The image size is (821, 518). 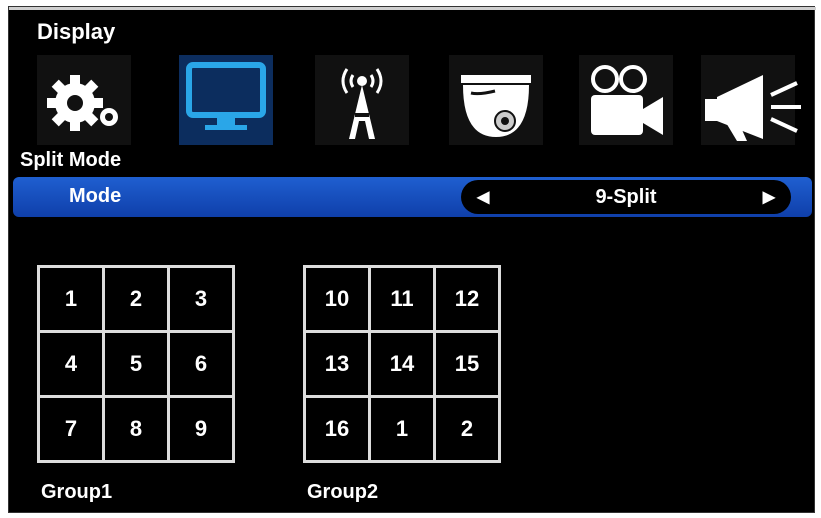 What do you see at coordinates (402, 299) in the screenshot?
I see `grid-cell: 11` at bounding box center [402, 299].